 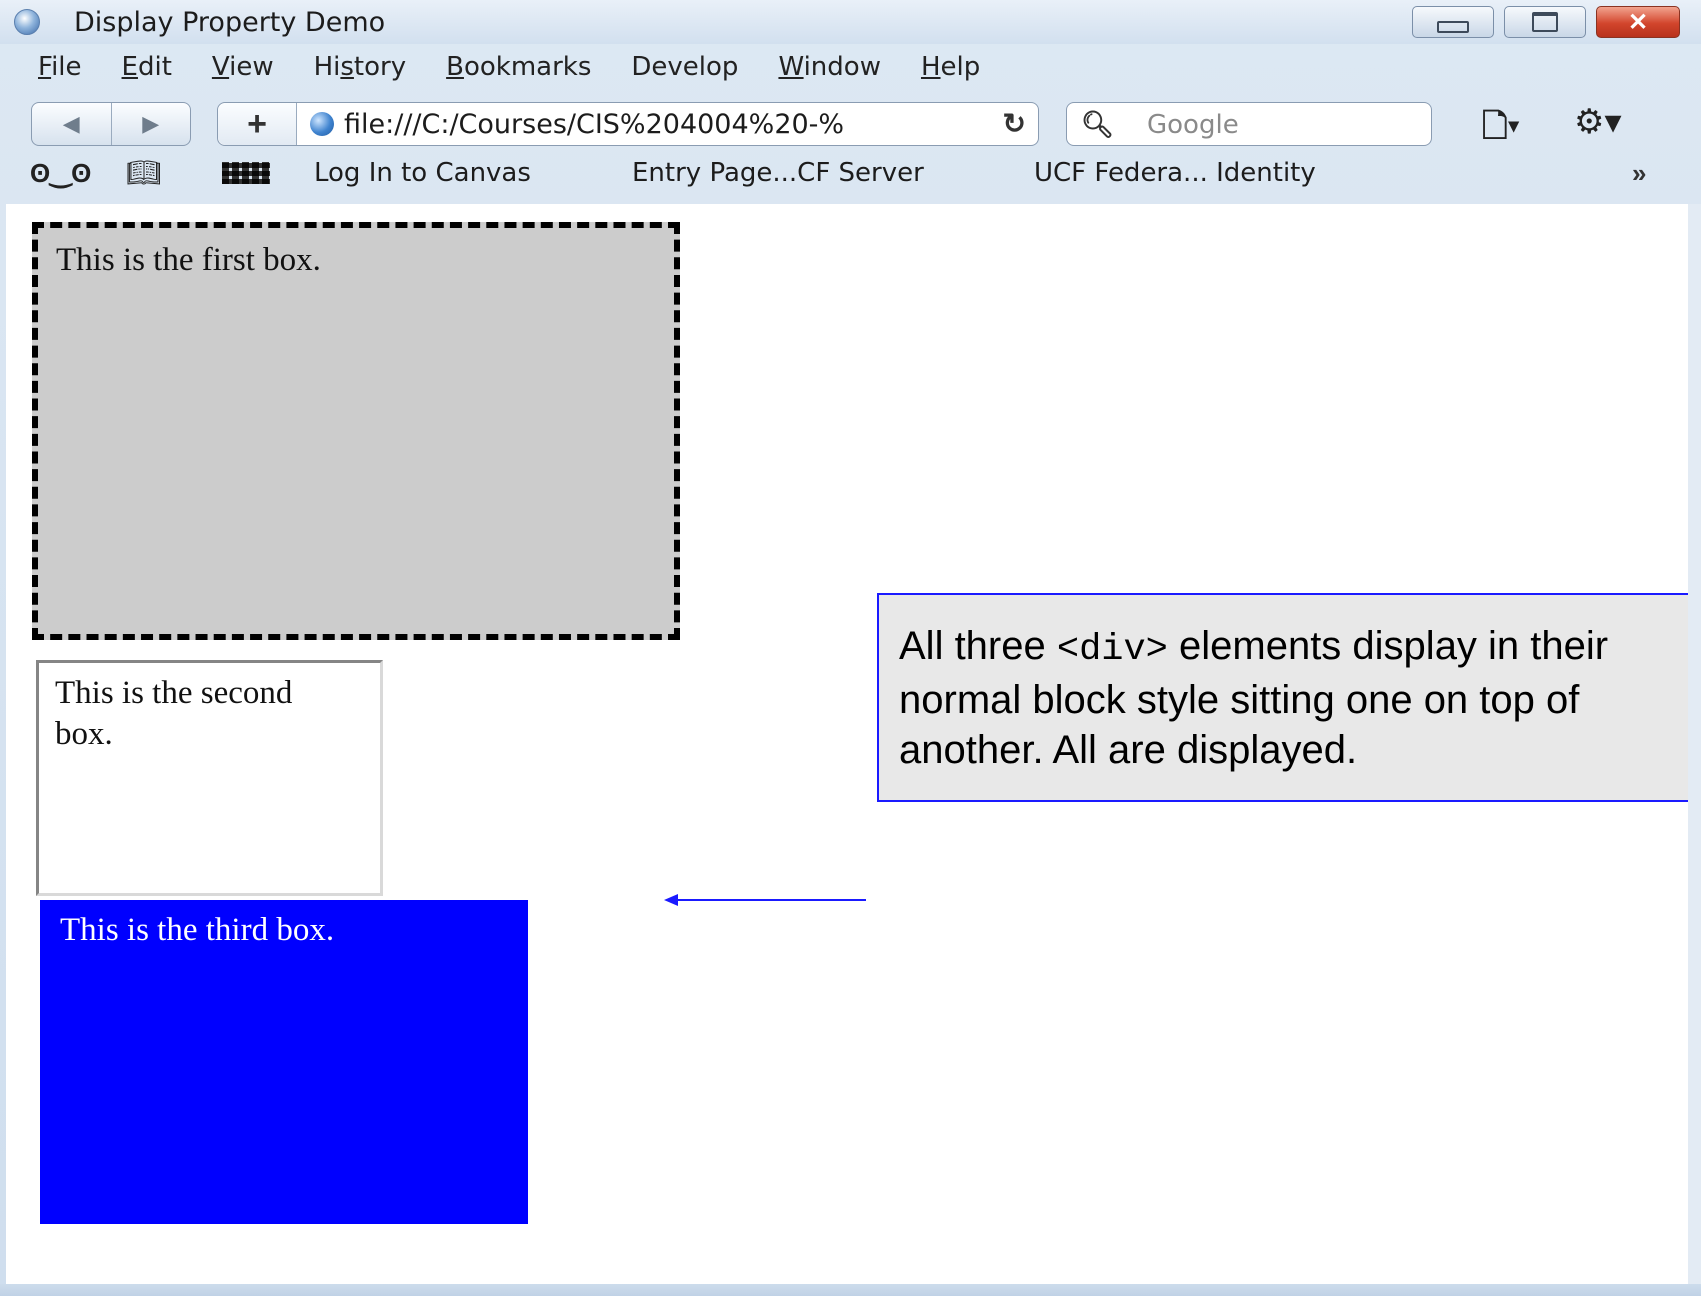 I want to click on search-field: 🔍︎ Google, so click(x=1249, y=124).